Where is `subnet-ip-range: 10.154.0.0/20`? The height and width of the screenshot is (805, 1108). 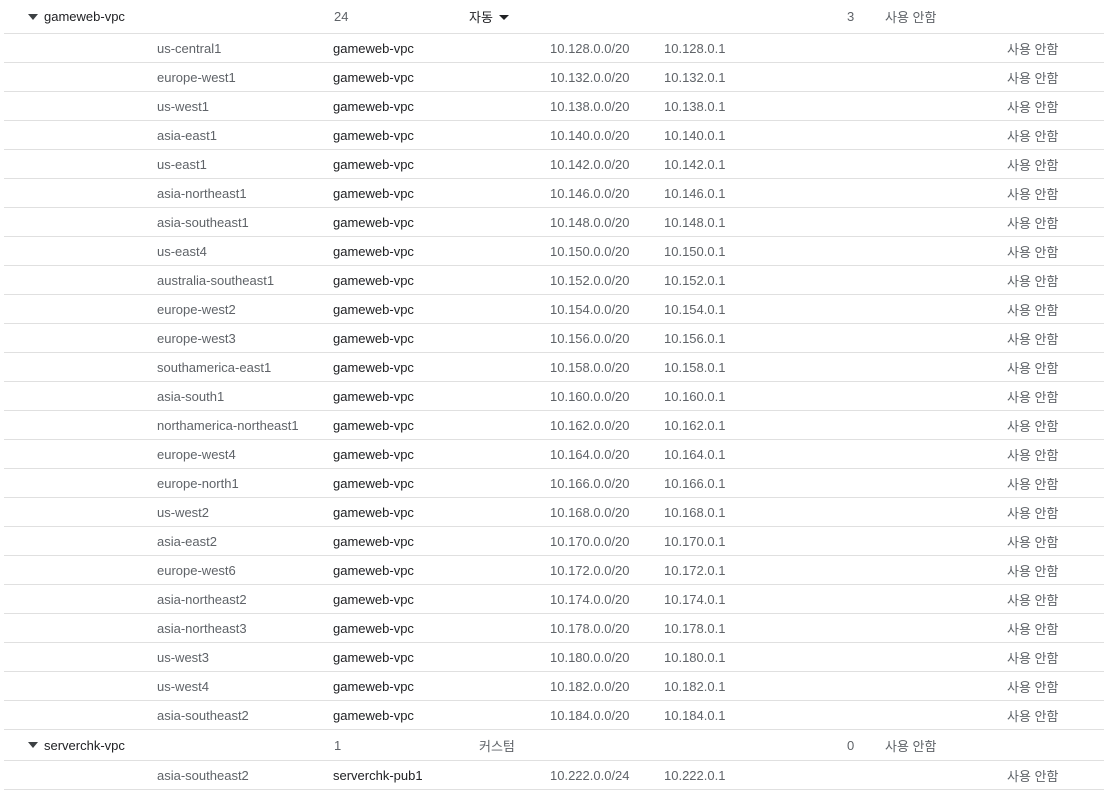
subnet-ip-range: 10.154.0.0/20 is located at coordinates (590, 309).